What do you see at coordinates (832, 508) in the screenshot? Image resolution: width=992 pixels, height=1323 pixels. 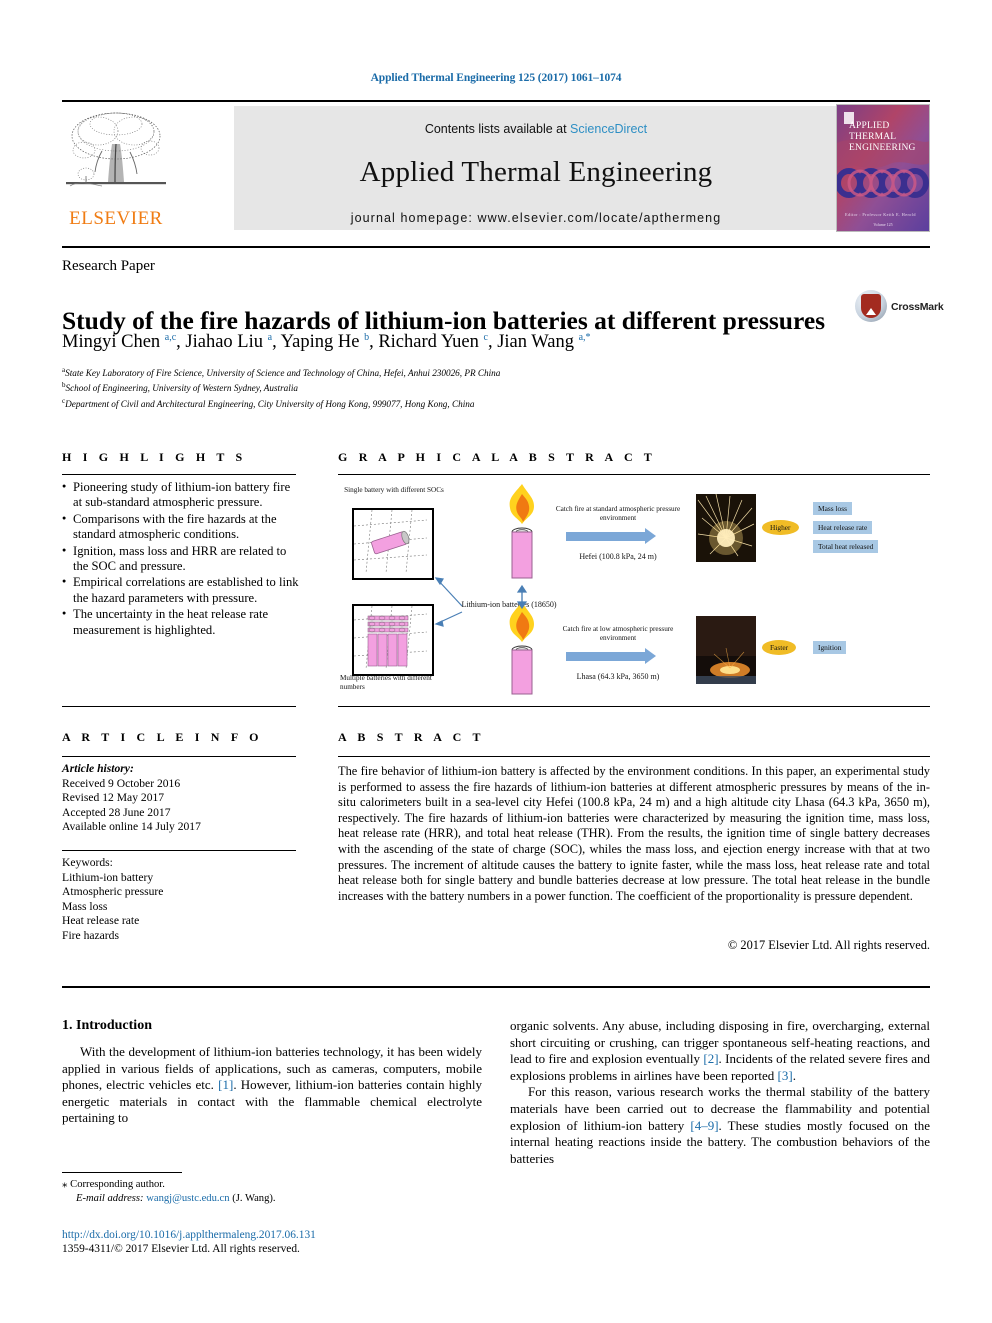 I see `ga-tag-mass-loss: Mass loss` at bounding box center [832, 508].